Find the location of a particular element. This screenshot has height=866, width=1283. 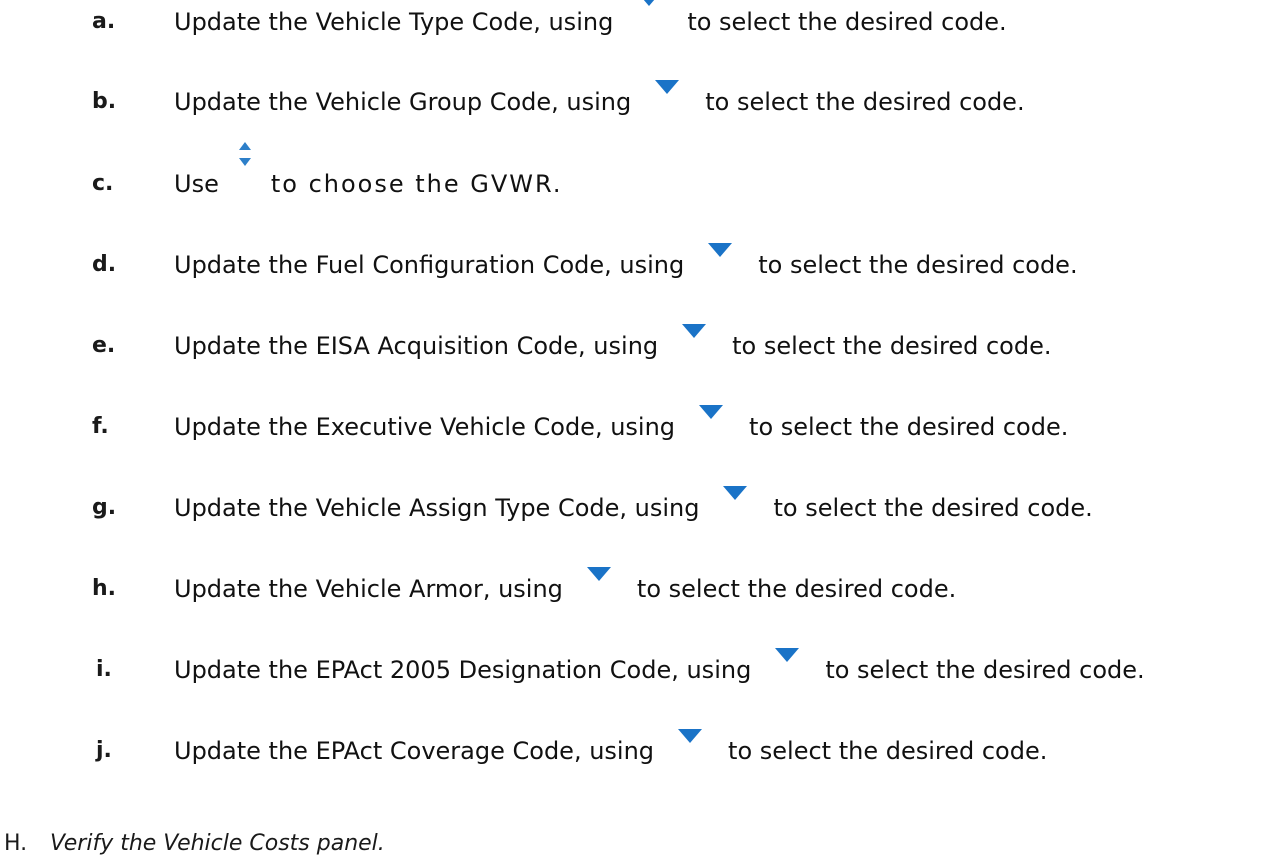

step-text-before: Update the EPAct Coverage Code, using is located at coordinates (414, 751).